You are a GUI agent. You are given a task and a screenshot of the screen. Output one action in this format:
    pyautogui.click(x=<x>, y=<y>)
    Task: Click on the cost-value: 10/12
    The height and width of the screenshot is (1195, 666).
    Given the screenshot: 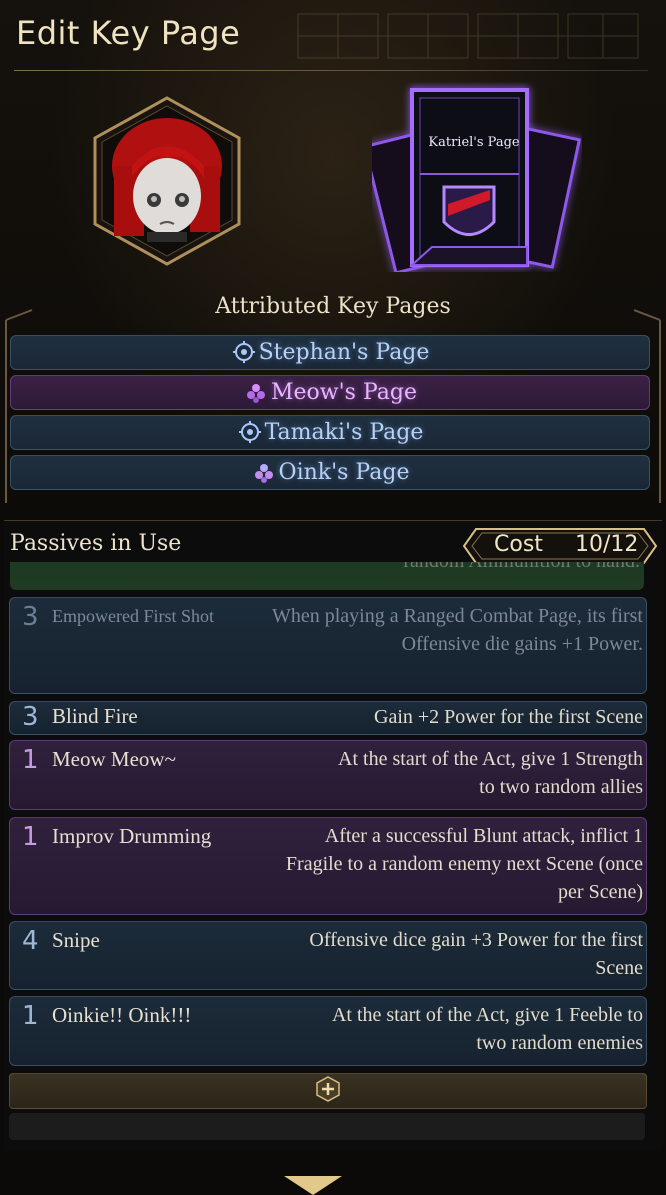 What is the action you would take?
    pyautogui.click(x=607, y=544)
    